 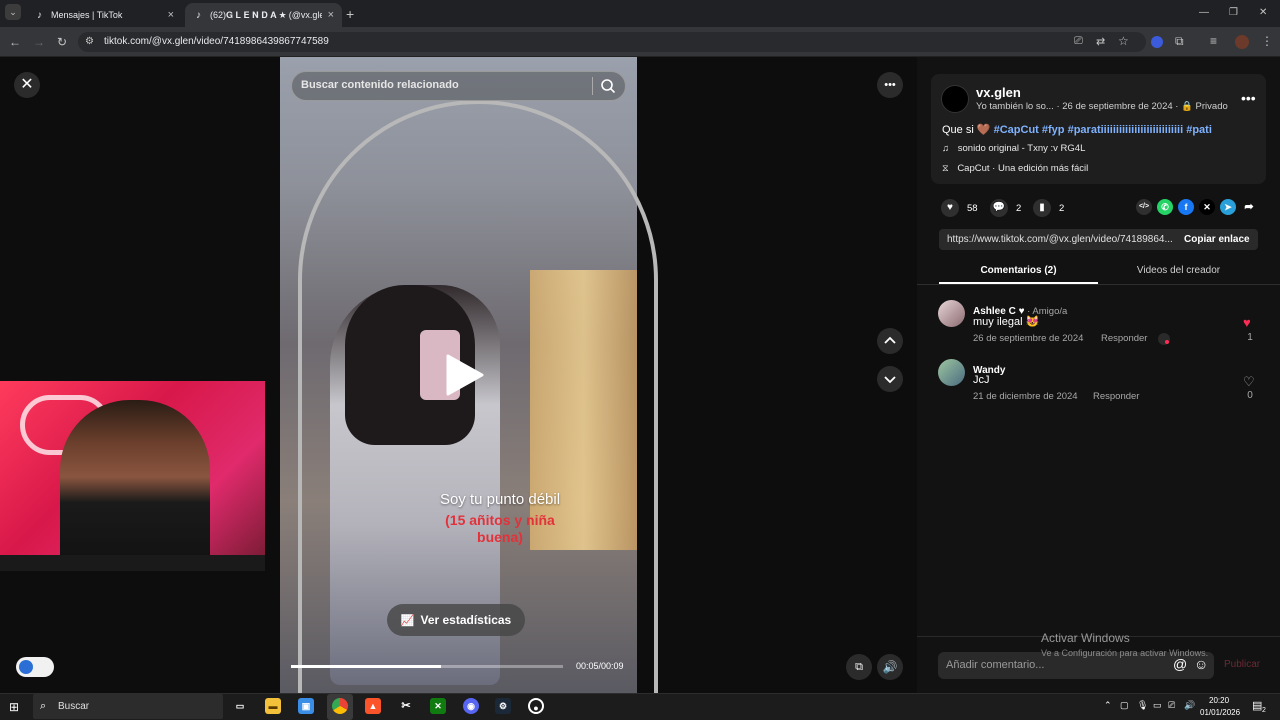 I want to click on obs-icon: ●, so click(x=536, y=706).